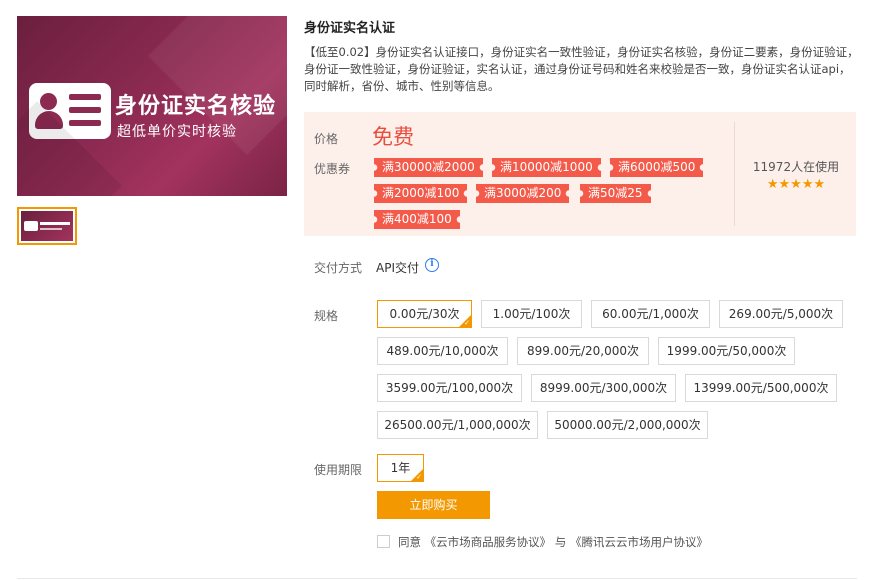 This screenshot has width=875, height=580. I want to click on coupon-tag: 满2000减100, so click(420, 193).